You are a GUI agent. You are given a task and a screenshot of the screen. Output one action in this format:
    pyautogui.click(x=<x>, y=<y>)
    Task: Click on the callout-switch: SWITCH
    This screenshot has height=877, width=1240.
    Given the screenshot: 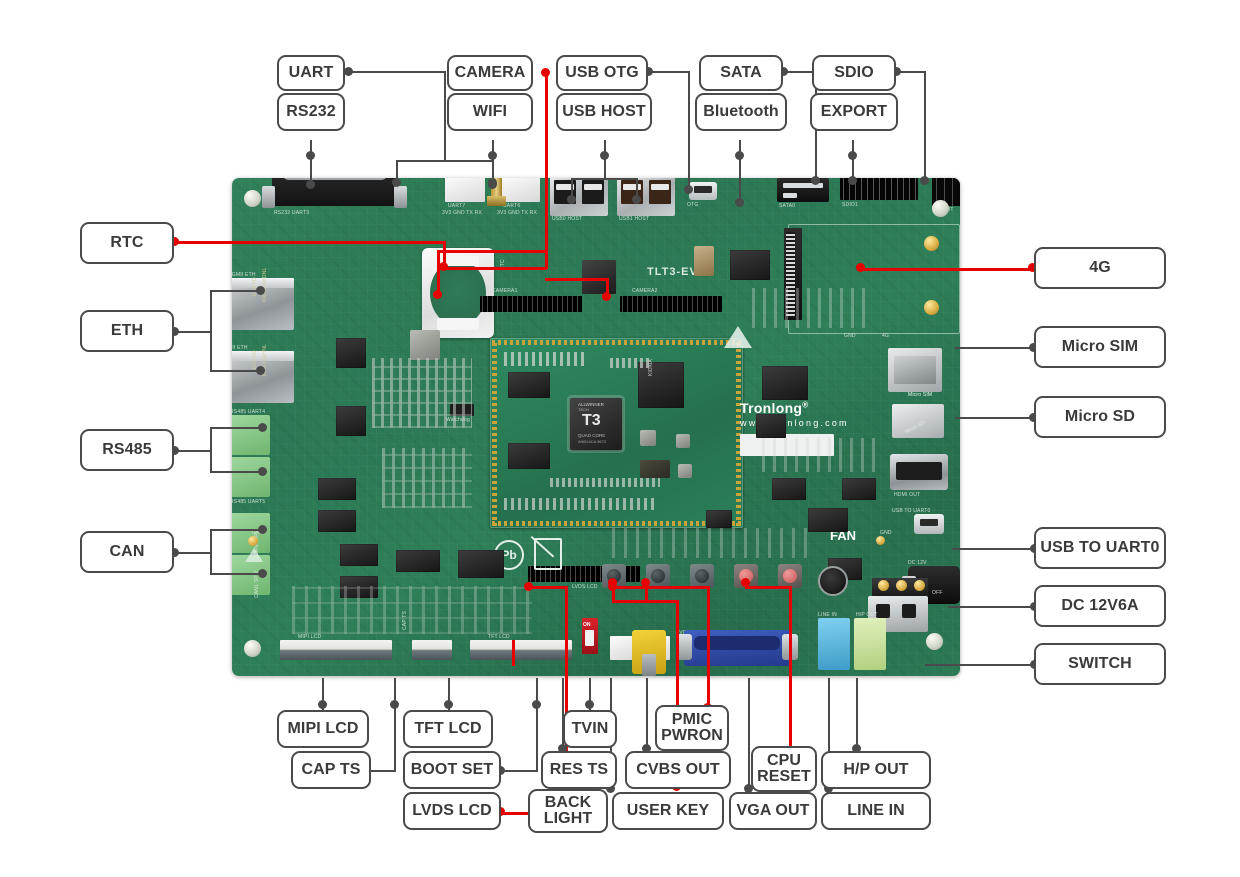 What is the action you would take?
    pyautogui.click(x=1100, y=664)
    